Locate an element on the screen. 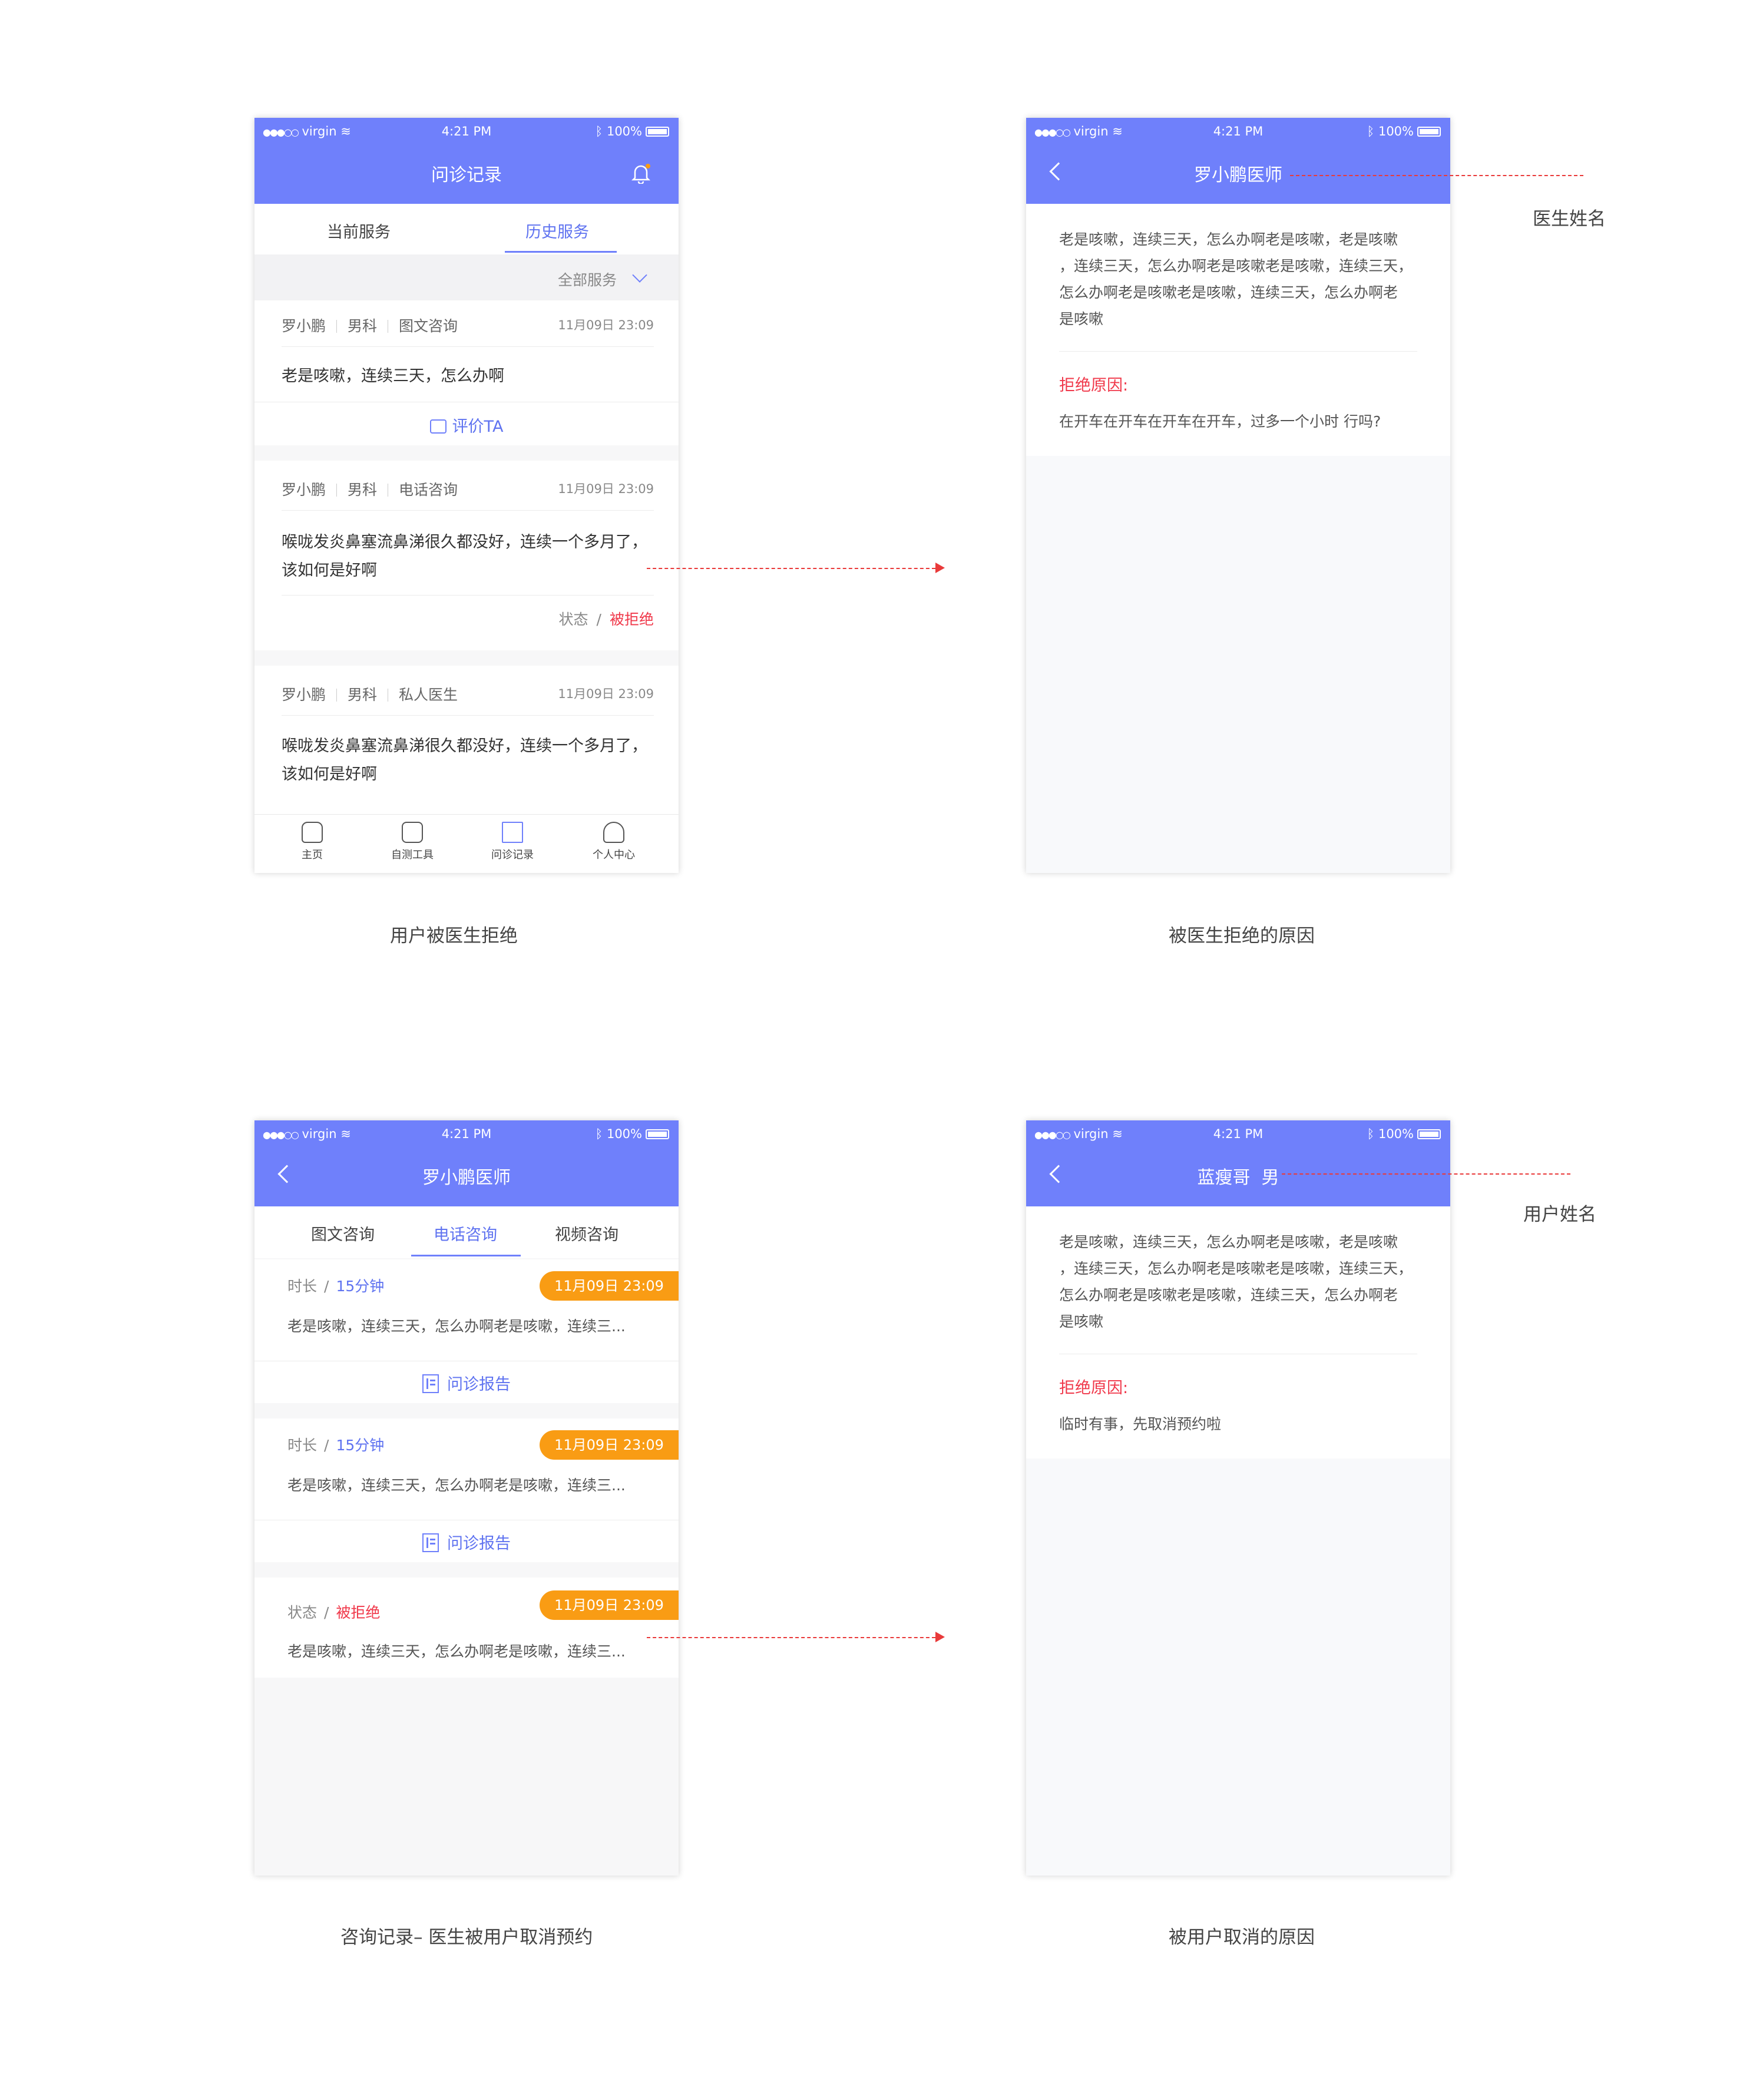  nav-header: ●●●○○ virgin ≋ 4:21 PM ᛒ 100% 问诊记录 is located at coordinates (466, 161).